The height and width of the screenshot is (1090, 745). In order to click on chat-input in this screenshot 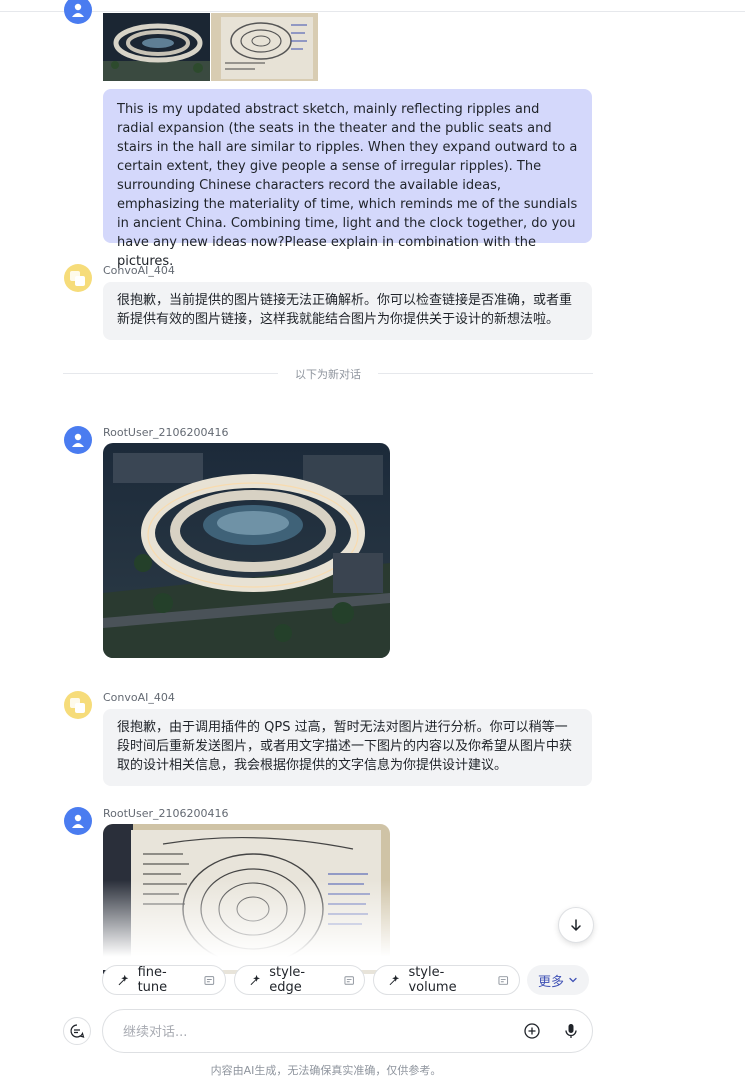, I will do `click(313, 1032)`.